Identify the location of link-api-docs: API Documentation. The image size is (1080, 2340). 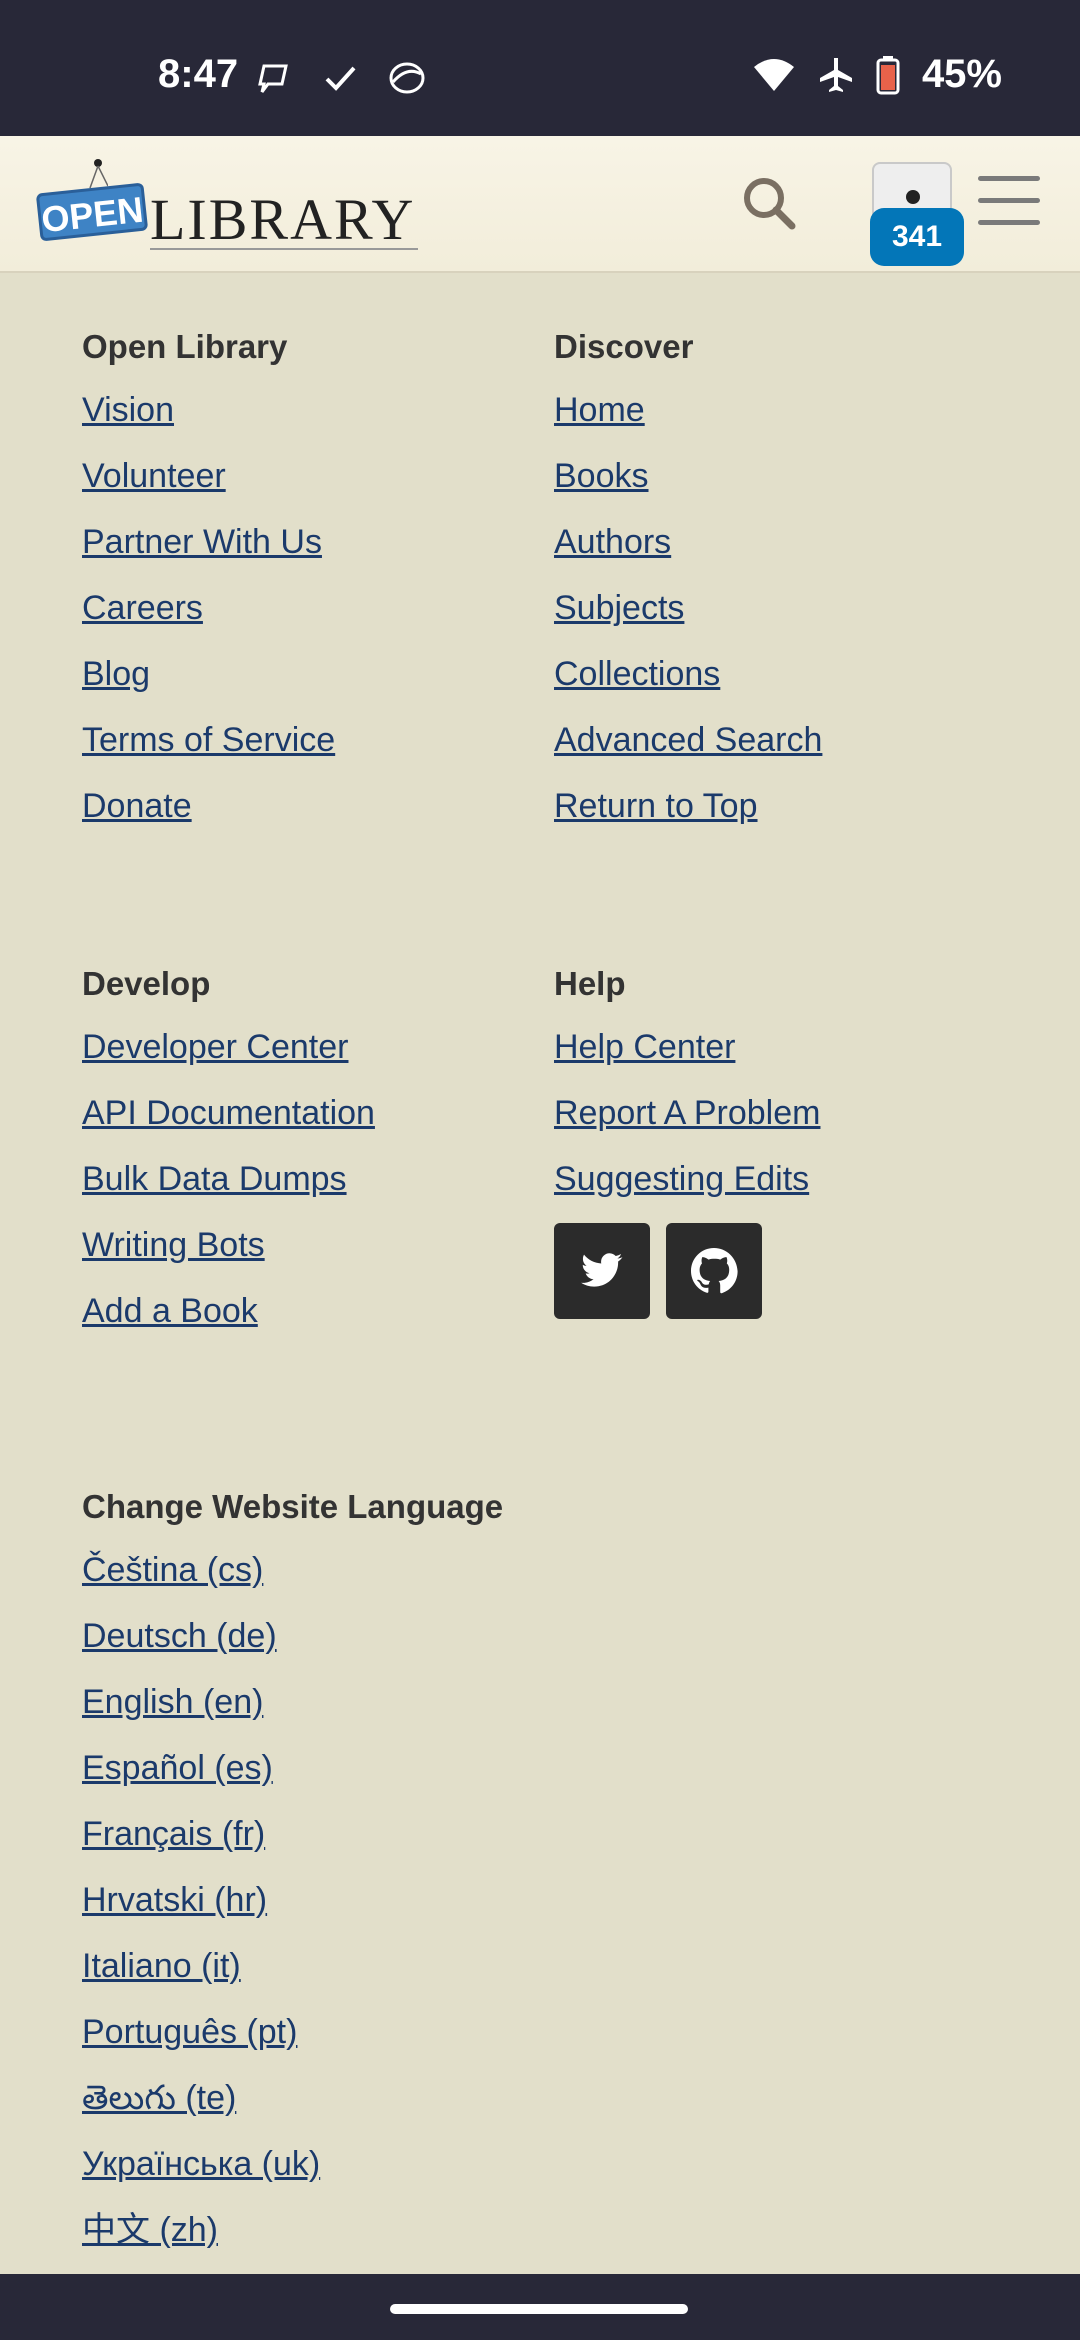
(228, 1113).